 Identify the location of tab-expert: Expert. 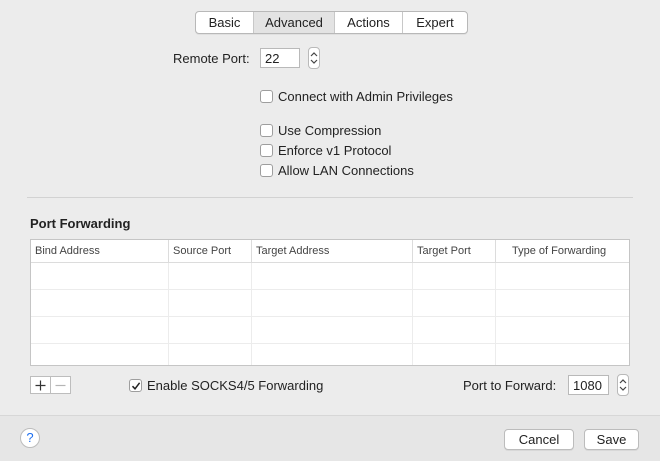
(435, 22).